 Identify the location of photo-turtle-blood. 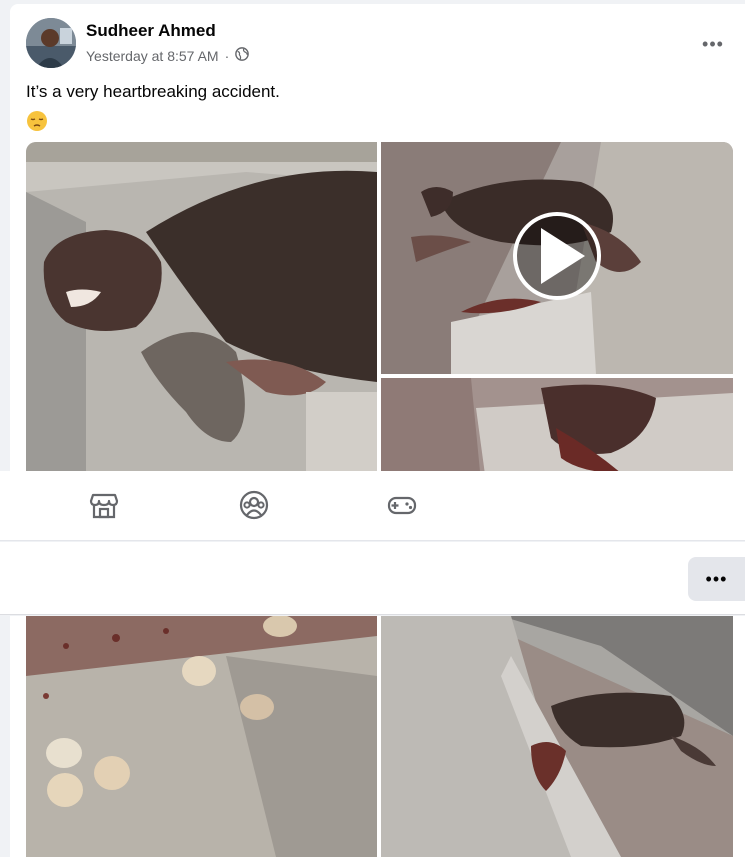
(557, 426).